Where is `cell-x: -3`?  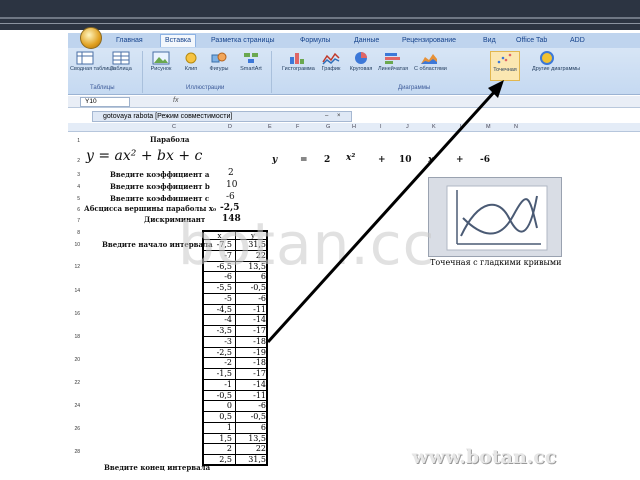 cell-x: -3 is located at coordinates (220, 342).